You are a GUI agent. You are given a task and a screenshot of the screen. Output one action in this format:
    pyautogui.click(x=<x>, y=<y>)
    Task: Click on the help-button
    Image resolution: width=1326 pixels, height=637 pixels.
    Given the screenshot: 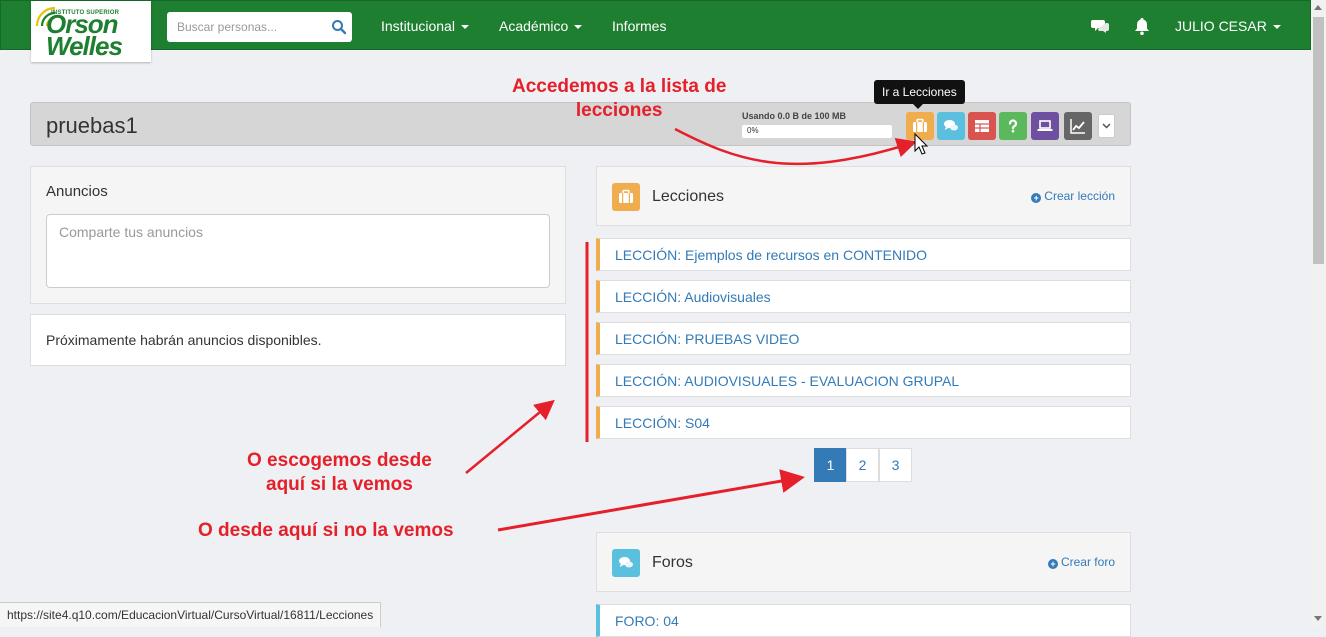 What is the action you would take?
    pyautogui.click(x=1013, y=126)
    